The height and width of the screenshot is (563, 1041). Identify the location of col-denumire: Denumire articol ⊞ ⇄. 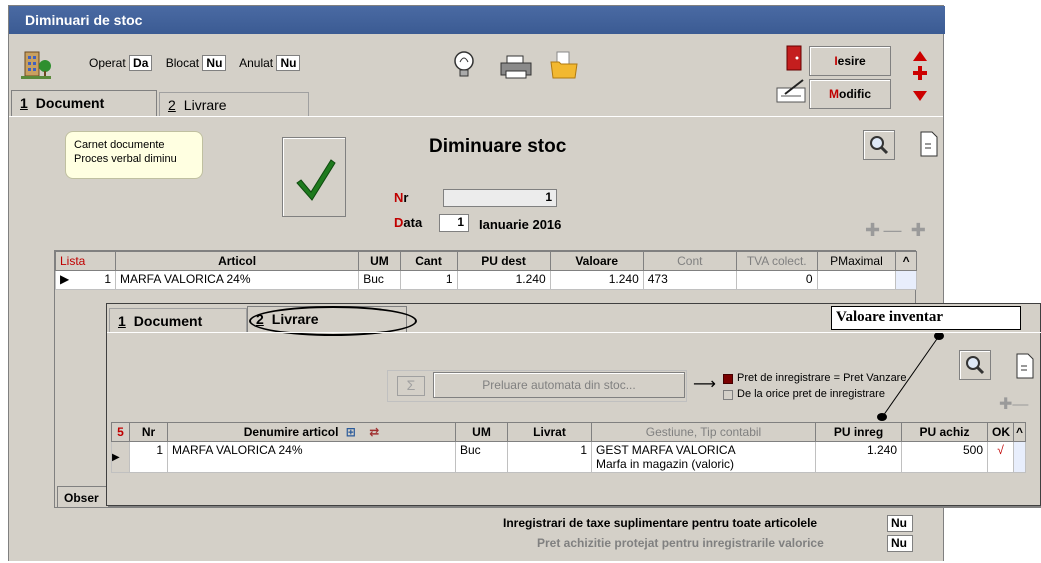
(311, 432).